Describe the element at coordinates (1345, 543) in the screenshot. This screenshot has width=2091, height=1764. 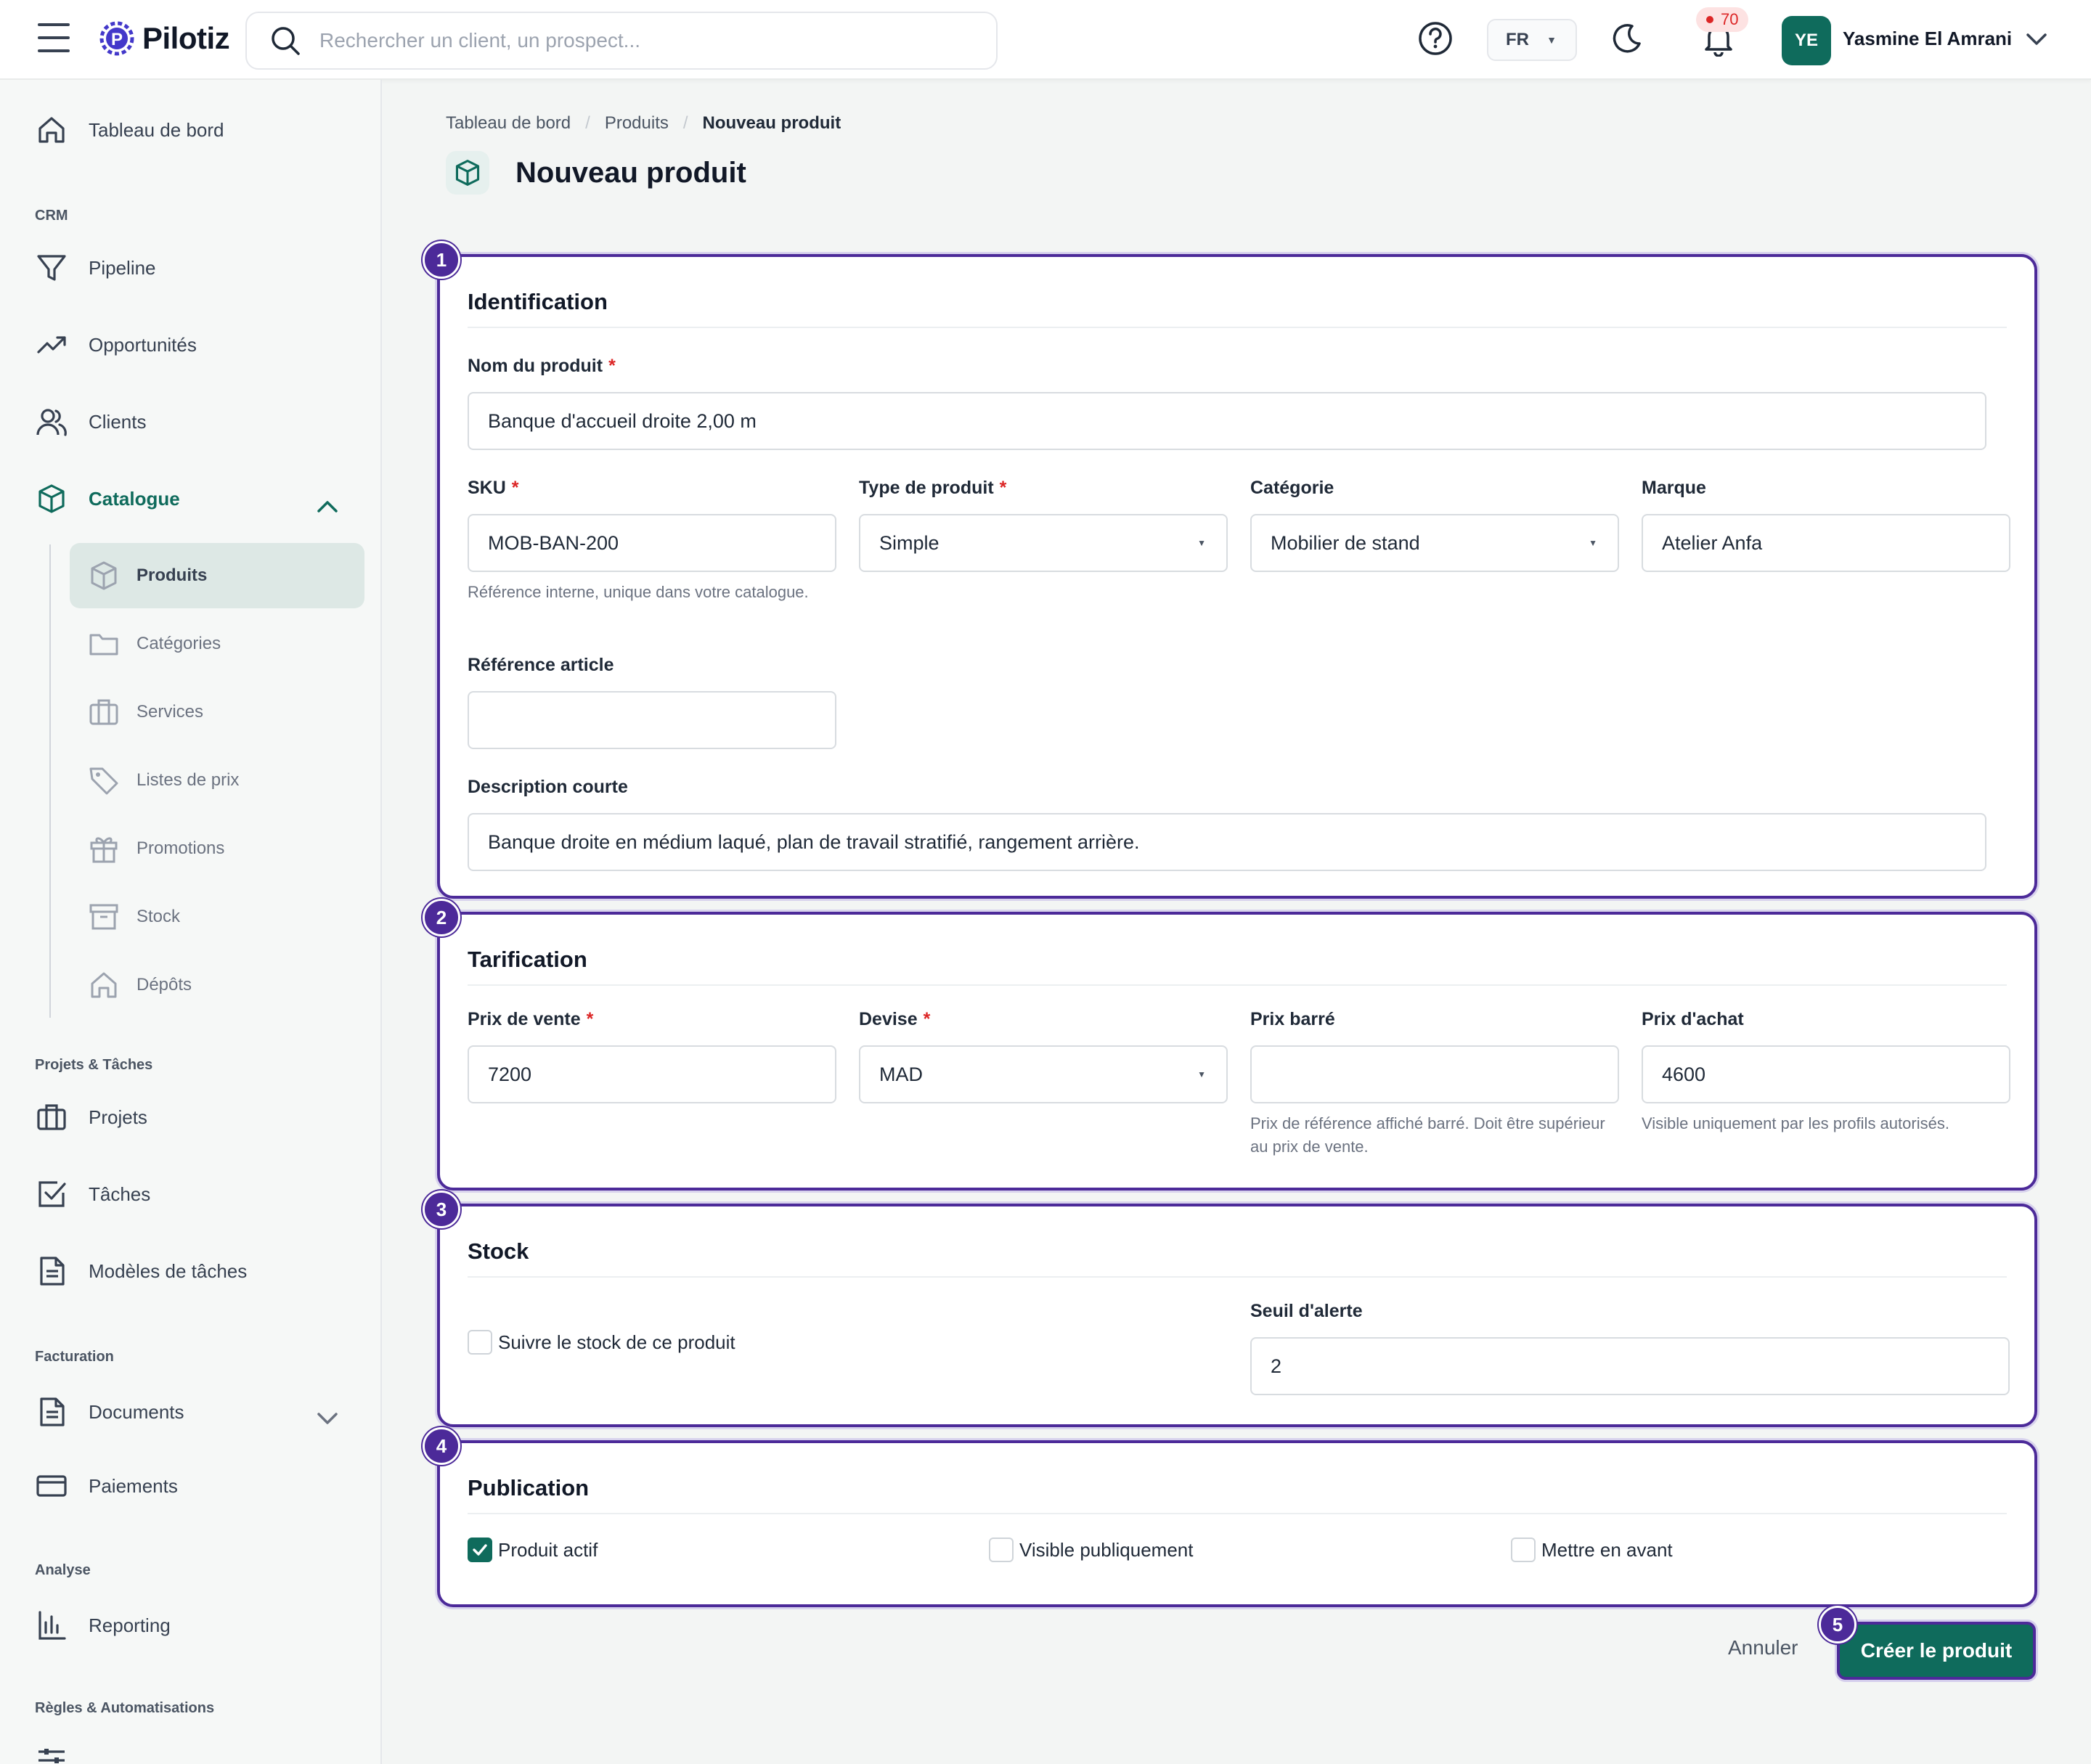
I see `category-value: Mobilier de stand` at that location.